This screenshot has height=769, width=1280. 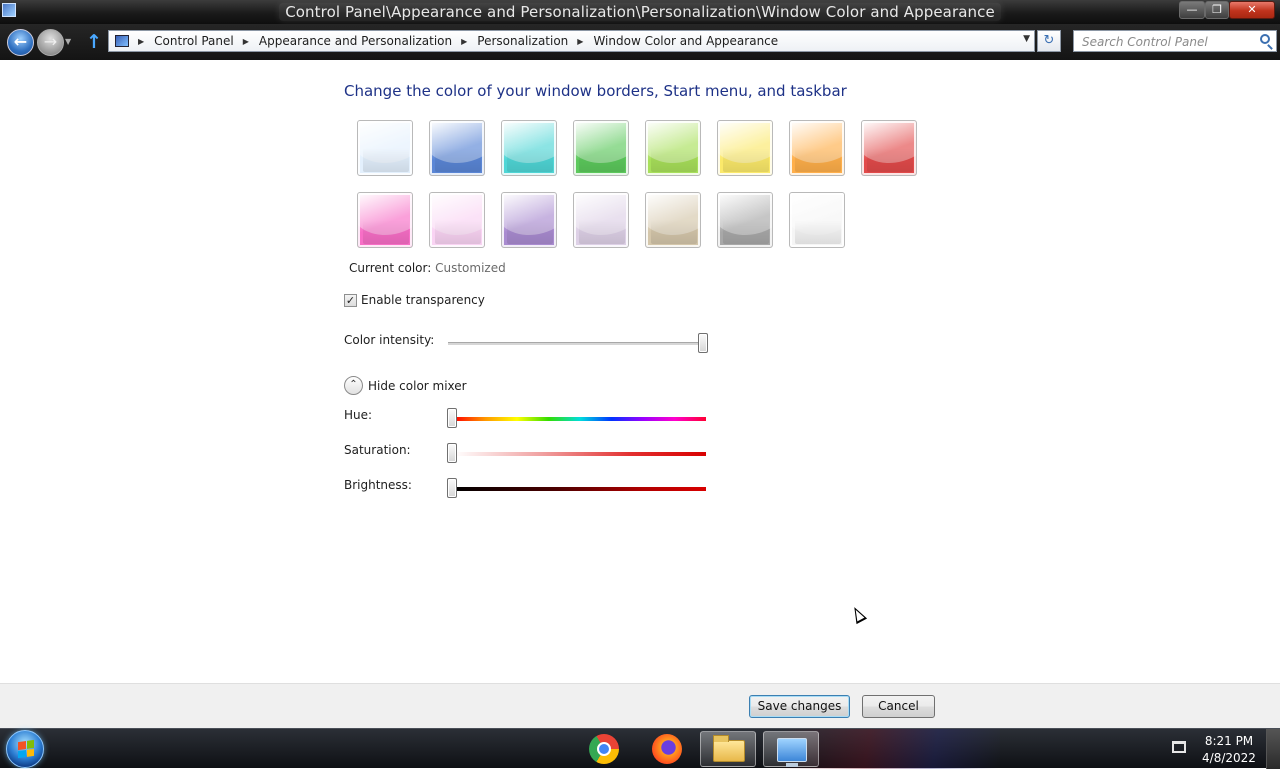 What do you see at coordinates (1049, 41) in the screenshot?
I see `refresh-button: ↻` at bounding box center [1049, 41].